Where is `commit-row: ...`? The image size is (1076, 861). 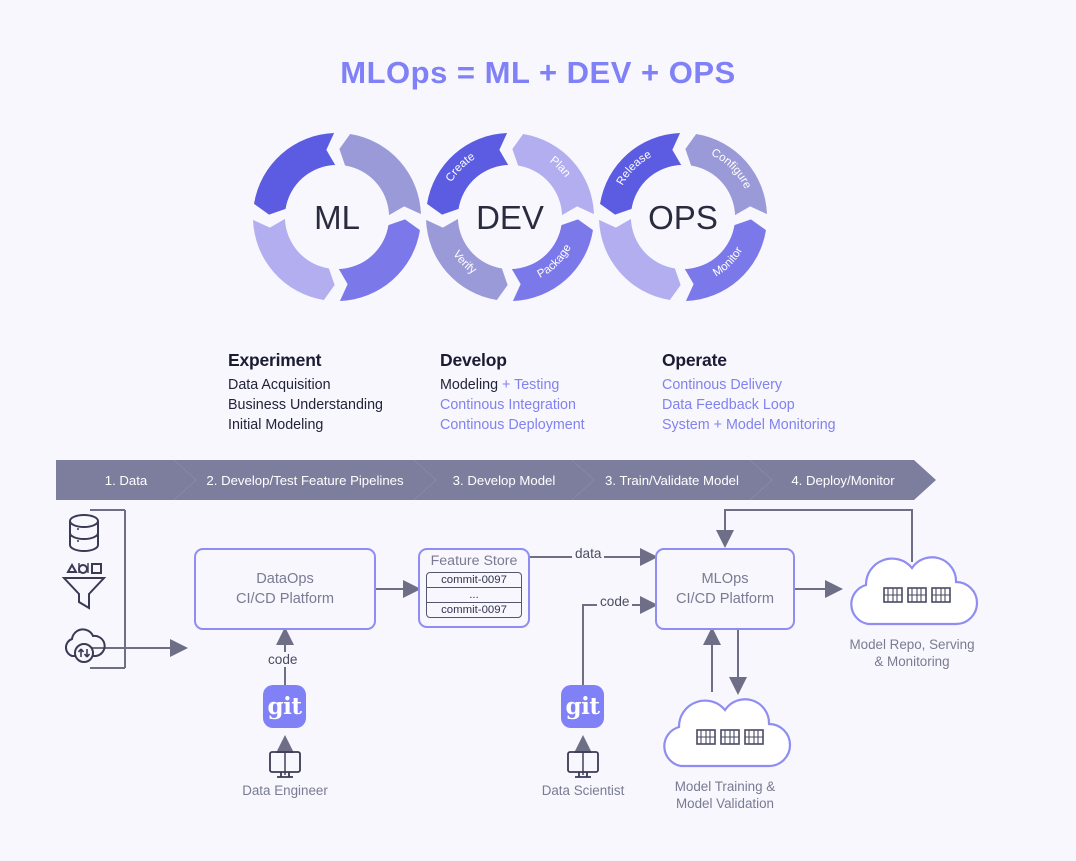
commit-row: ... is located at coordinates (474, 595).